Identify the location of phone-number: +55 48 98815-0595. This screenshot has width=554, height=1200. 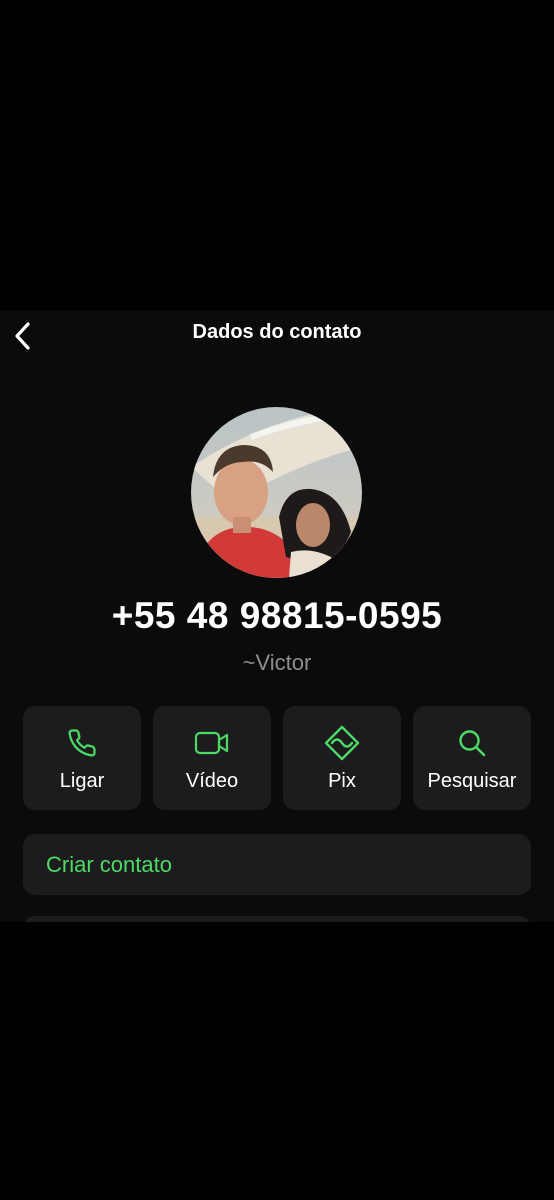
(277, 615).